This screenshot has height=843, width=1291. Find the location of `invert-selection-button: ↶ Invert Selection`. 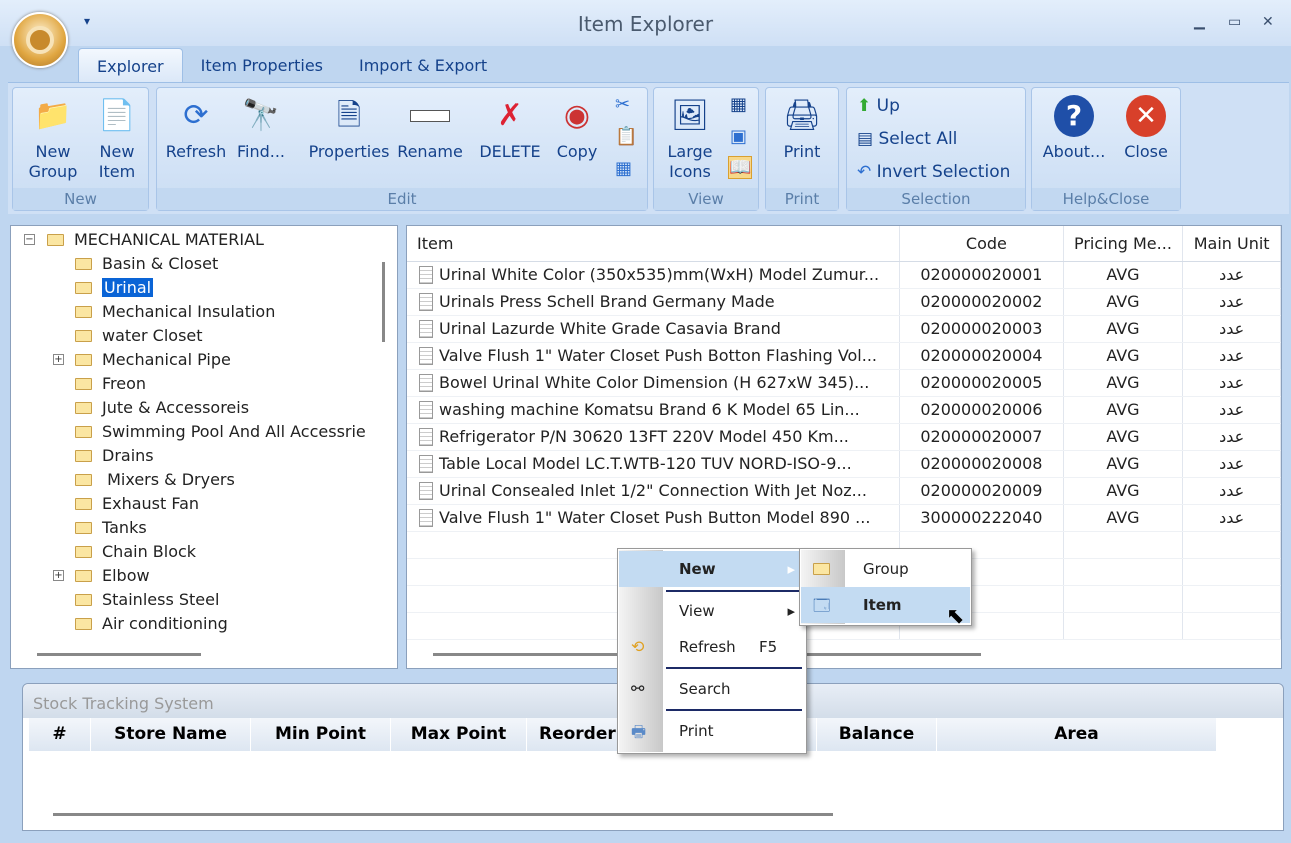

invert-selection-button: ↶ Invert Selection is located at coordinates (933, 172).